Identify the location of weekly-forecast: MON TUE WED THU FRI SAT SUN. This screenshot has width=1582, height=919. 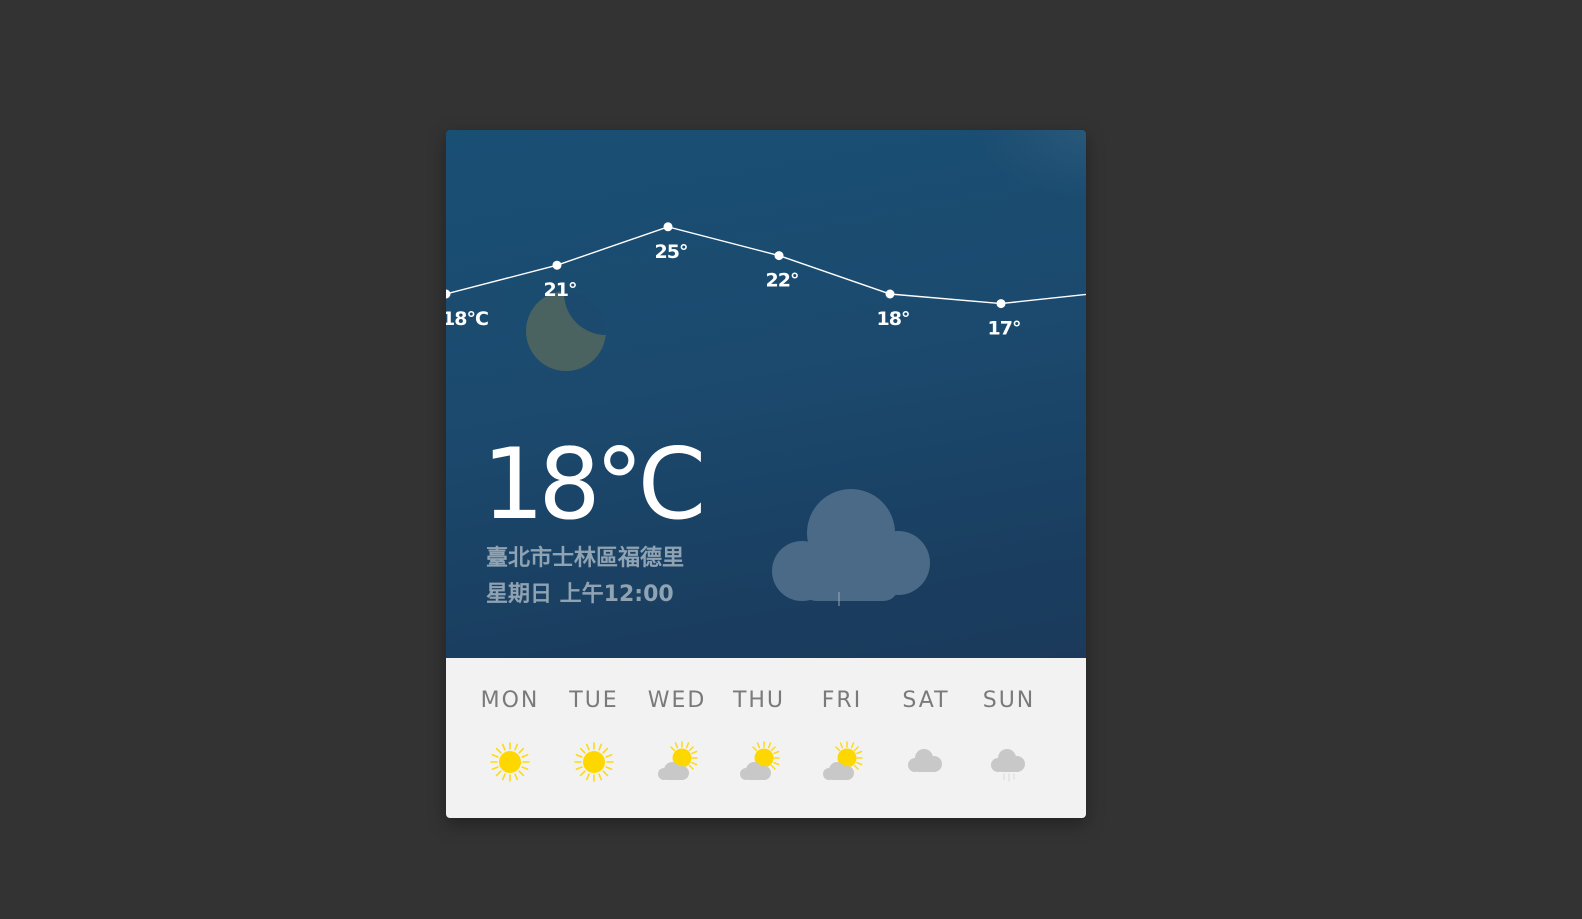
(766, 738).